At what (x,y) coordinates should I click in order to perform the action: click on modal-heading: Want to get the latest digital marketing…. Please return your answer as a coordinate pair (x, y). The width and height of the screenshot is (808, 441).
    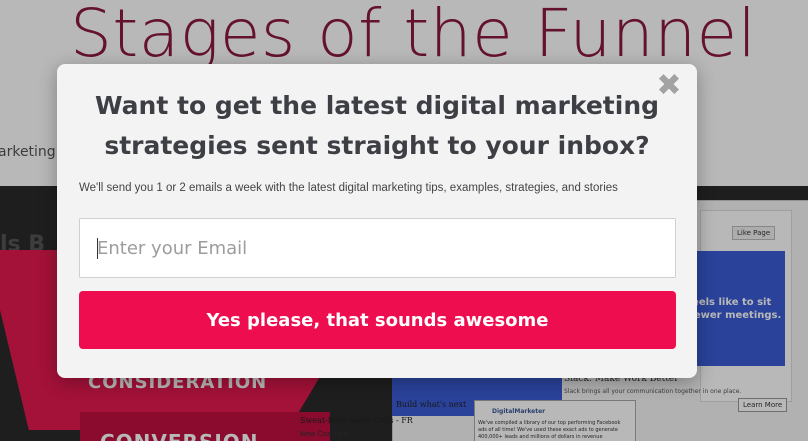
    Looking at the image, I should click on (377, 125).